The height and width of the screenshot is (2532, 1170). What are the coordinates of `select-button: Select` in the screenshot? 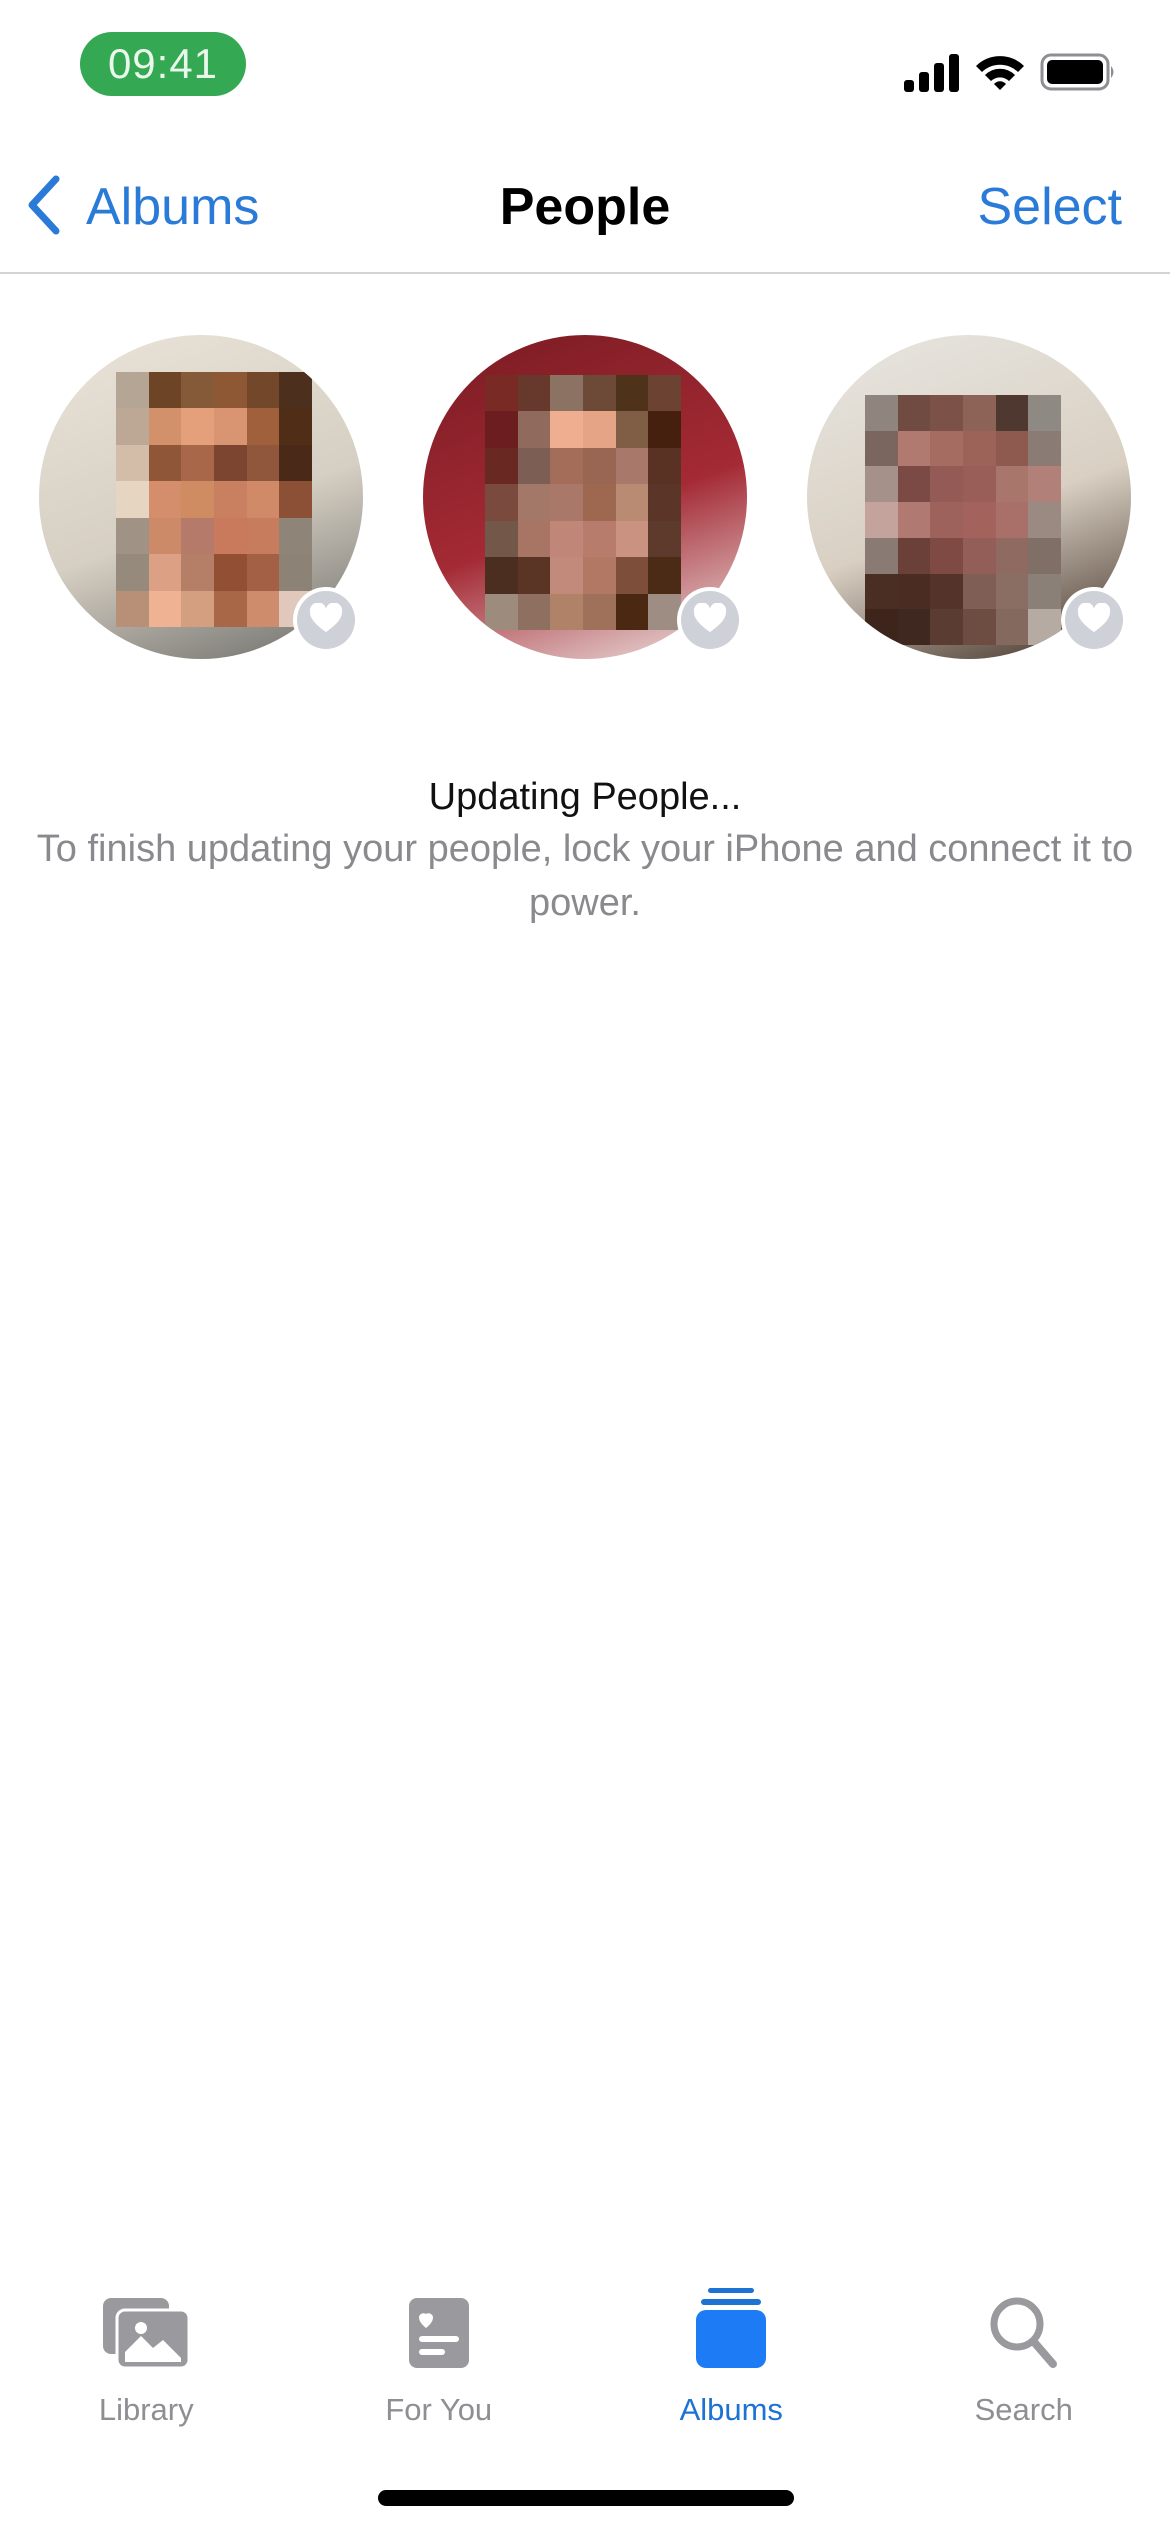 It's located at (1049, 207).